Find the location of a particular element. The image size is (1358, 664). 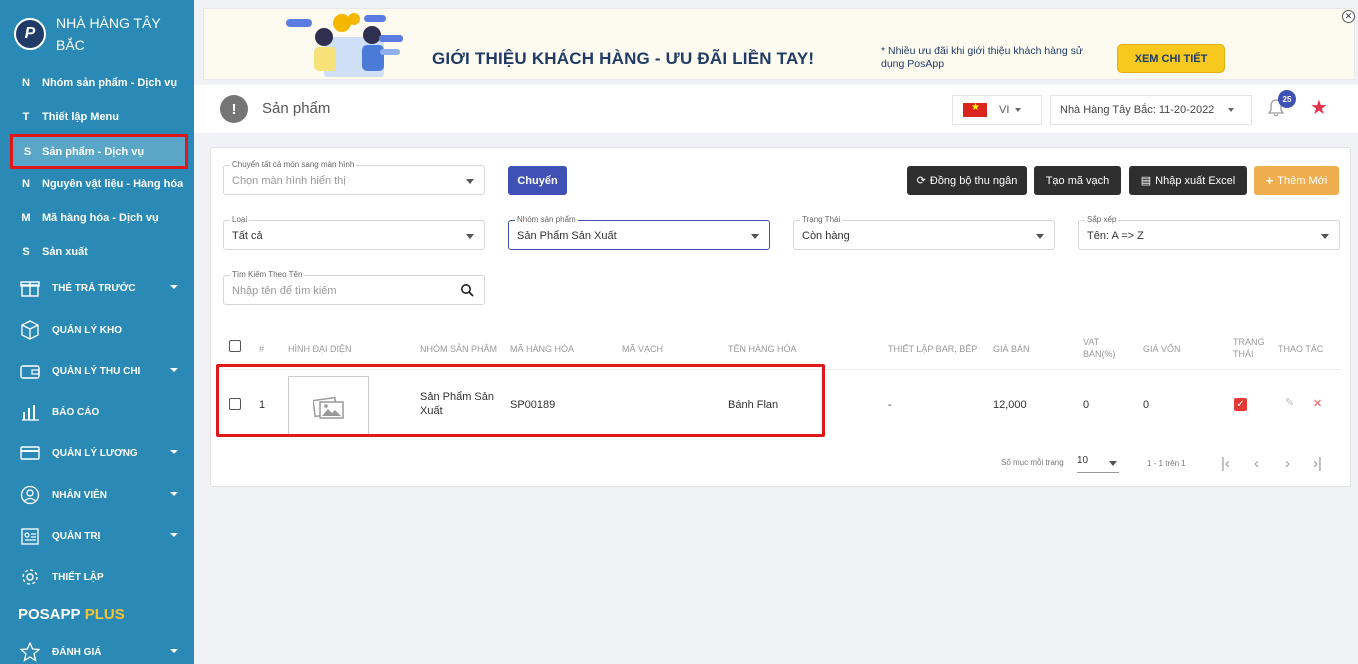

sidebar-item-products-services: S Sản phẩm - Dịch vụ is located at coordinates (99, 151).